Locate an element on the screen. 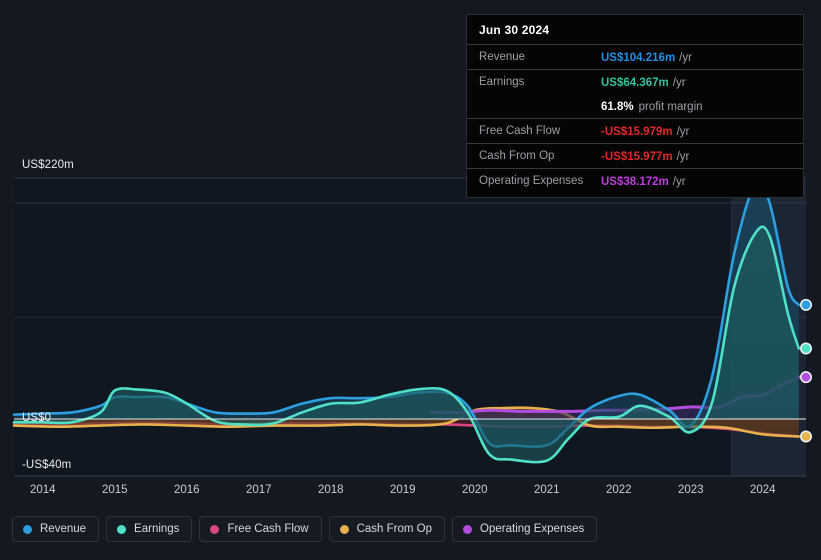 Image resolution: width=821 pixels, height=560 pixels. legend-item-earnings: Earnings is located at coordinates (149, 529).